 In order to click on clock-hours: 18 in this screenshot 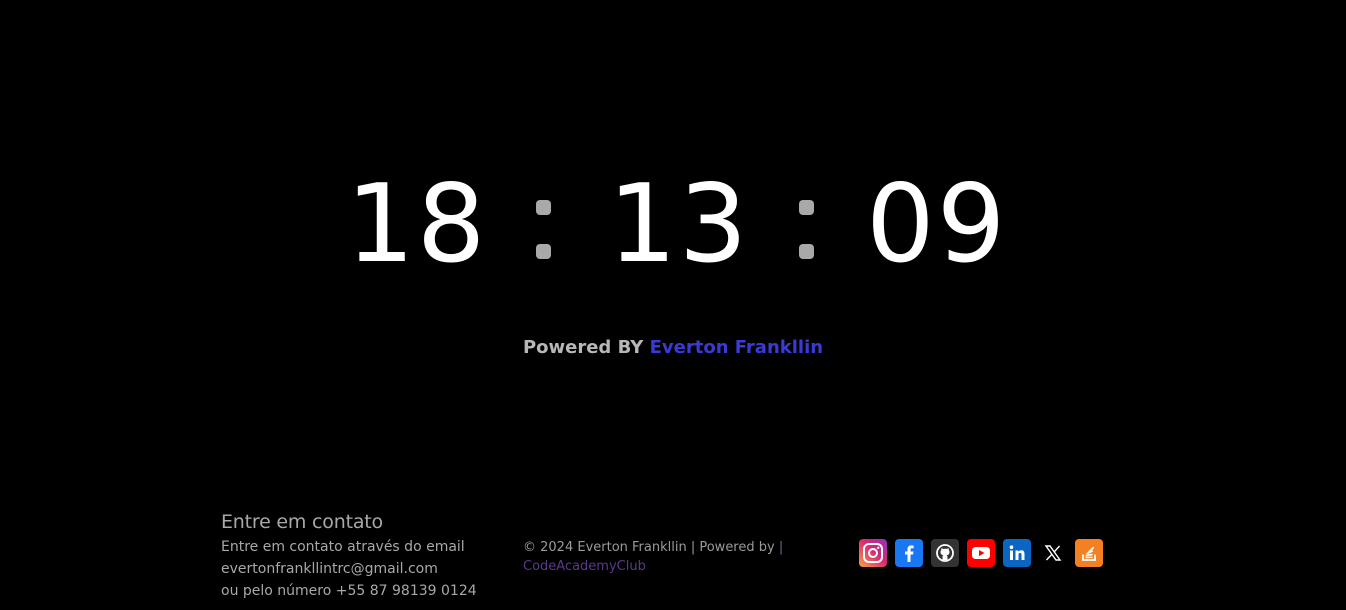, I will do `click(417, 224)`.